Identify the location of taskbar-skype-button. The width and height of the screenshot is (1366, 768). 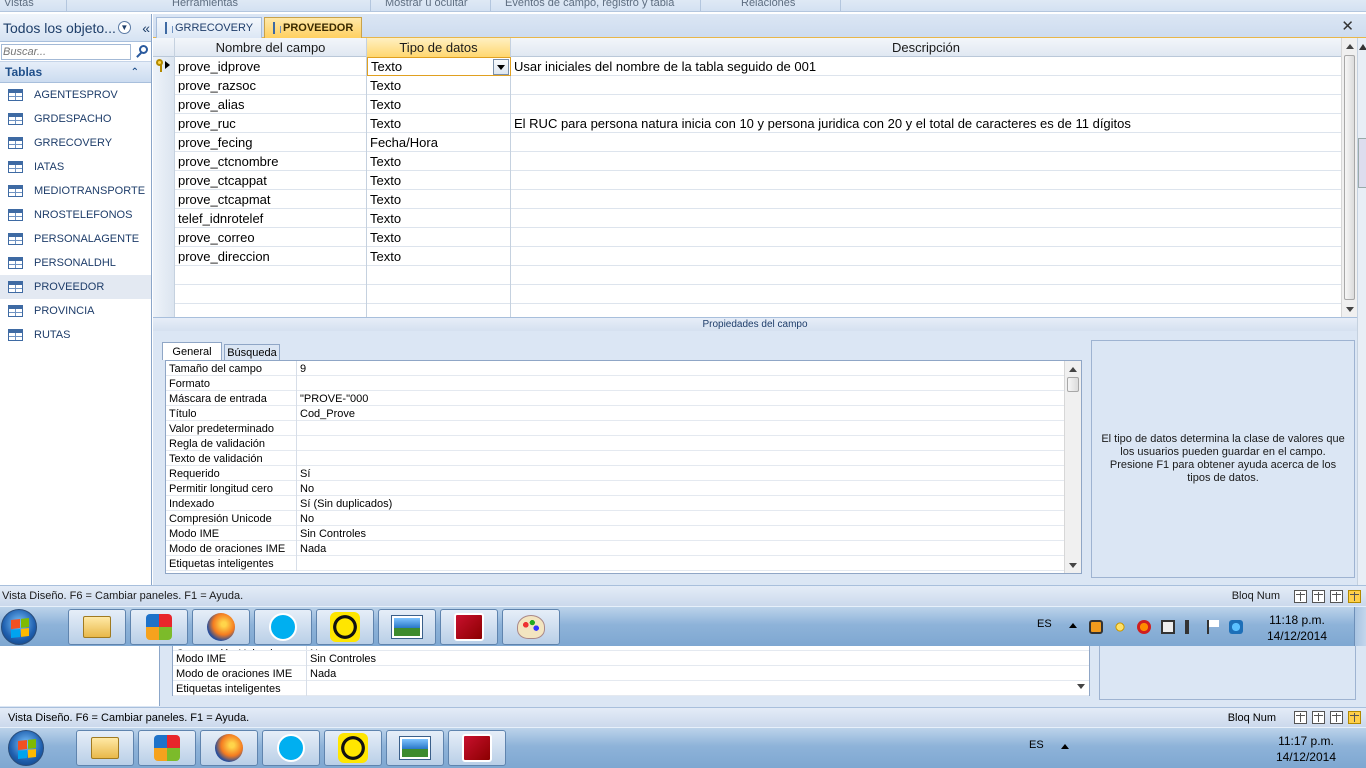
(291, 748).